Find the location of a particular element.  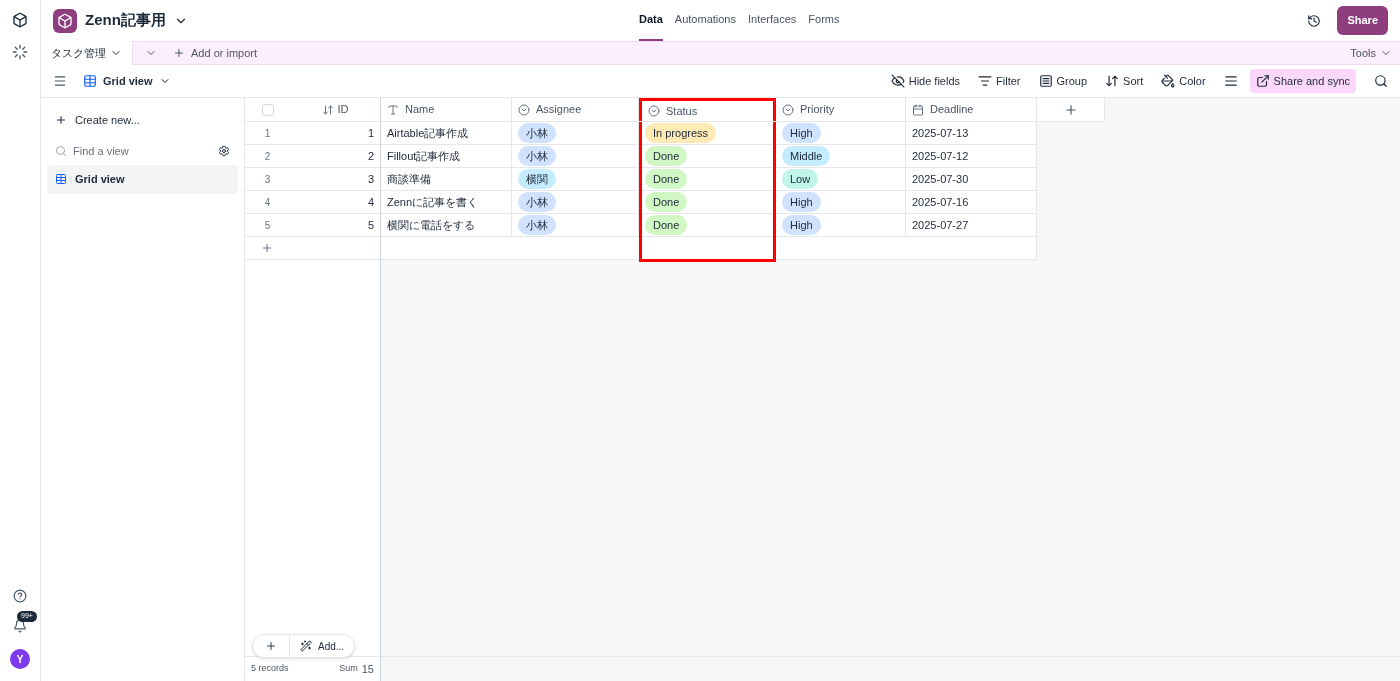

nav-tab: Interfaces is located at coordinates (772, 20).